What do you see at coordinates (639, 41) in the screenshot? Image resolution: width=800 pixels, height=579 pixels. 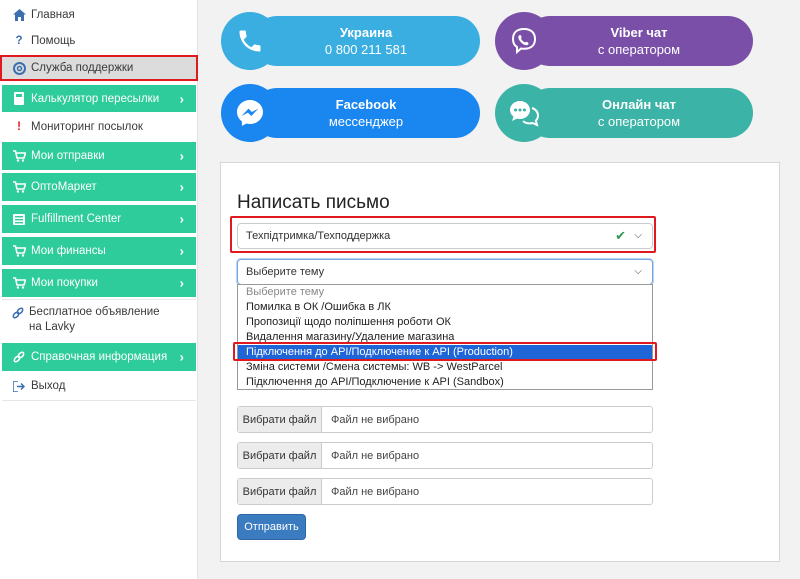 I see `contact-card-viber: Viber чат с оператором` at bounding box center [639, 41].